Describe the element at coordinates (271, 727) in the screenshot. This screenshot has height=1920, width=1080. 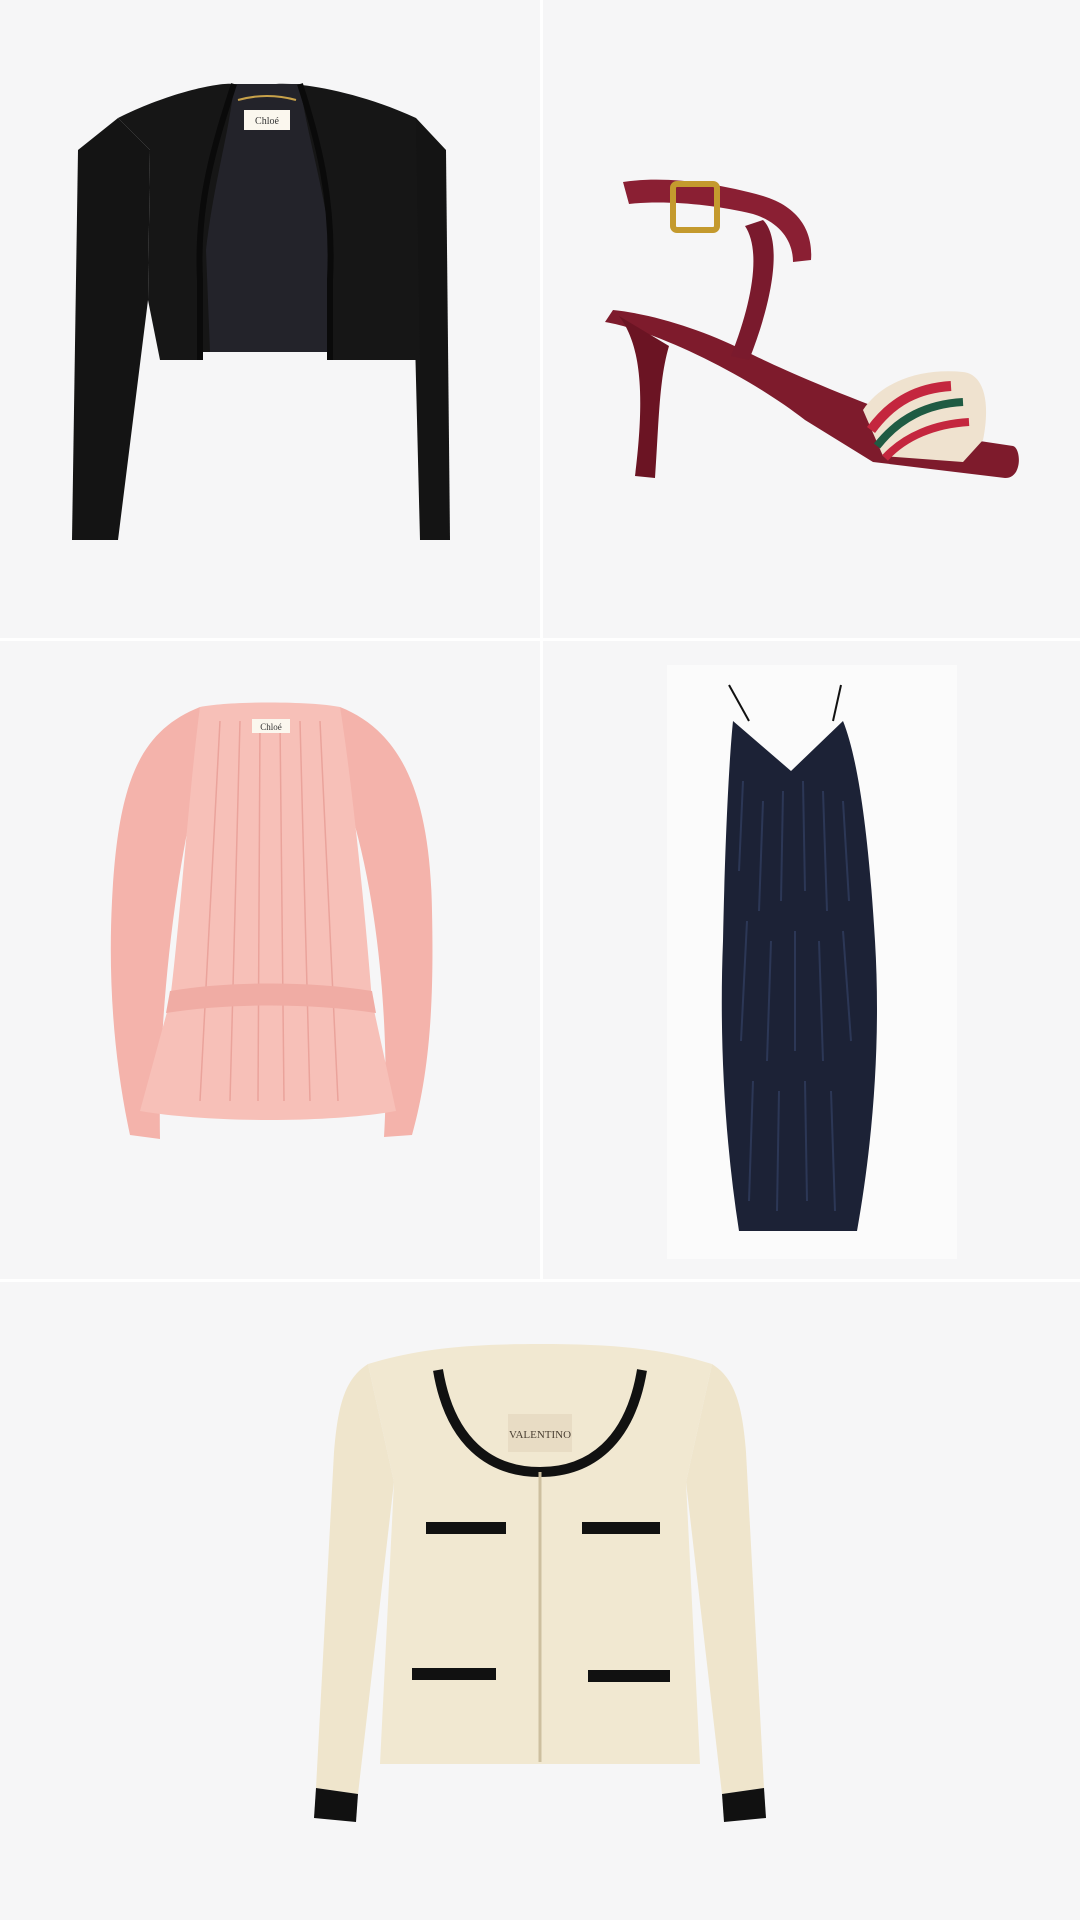
I see `dress-label-text: Chloé` at that location.